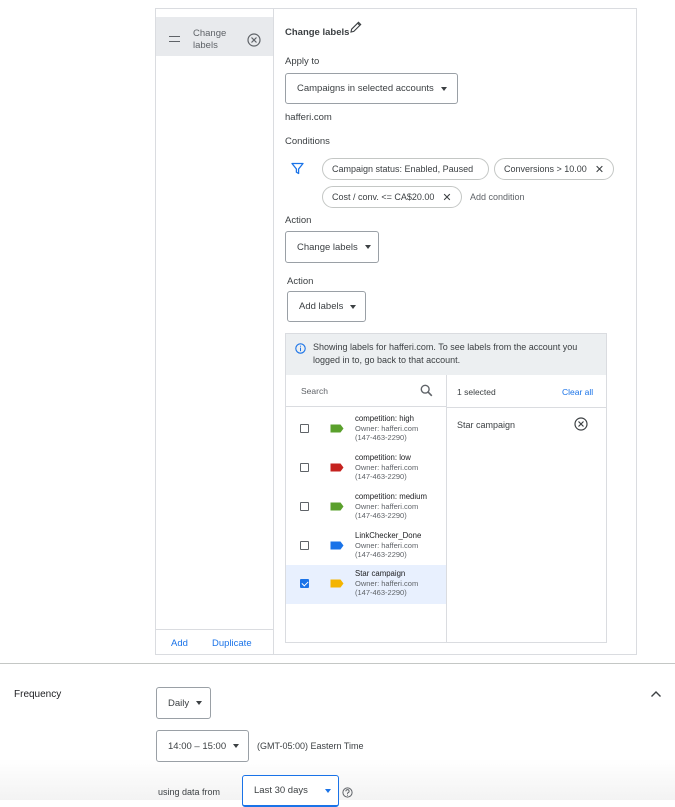 This screenshot has height=807, width=675. I want to click on action-label: Action, so click(298, 220).